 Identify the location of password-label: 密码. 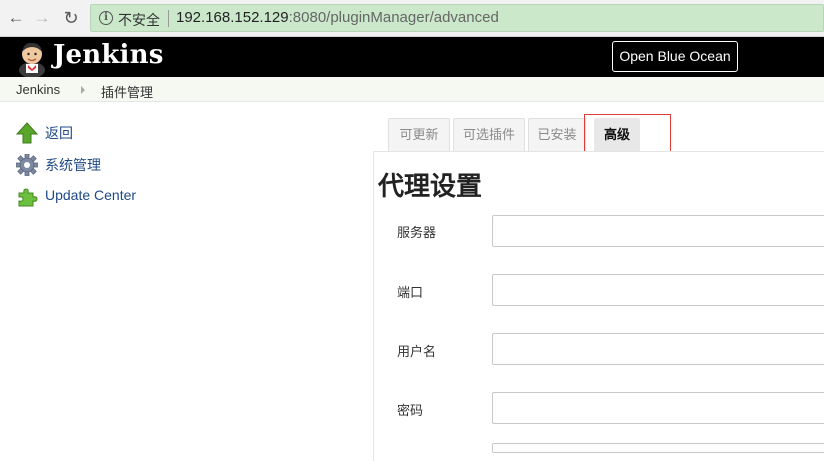
(410, 410).